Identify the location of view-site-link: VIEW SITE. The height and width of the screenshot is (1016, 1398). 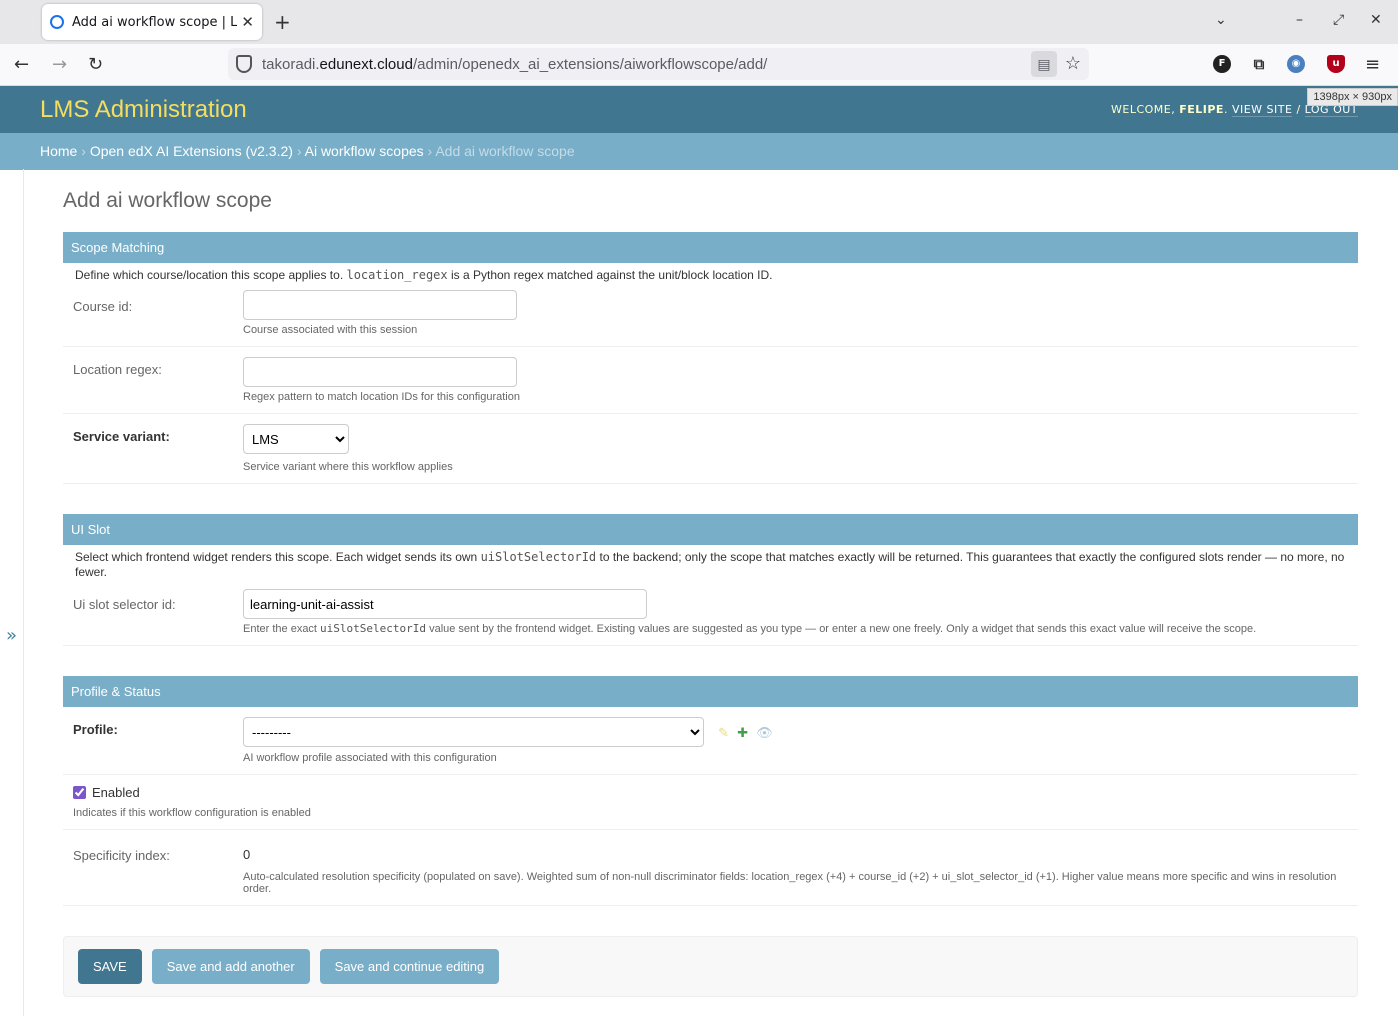
(1262, 110).